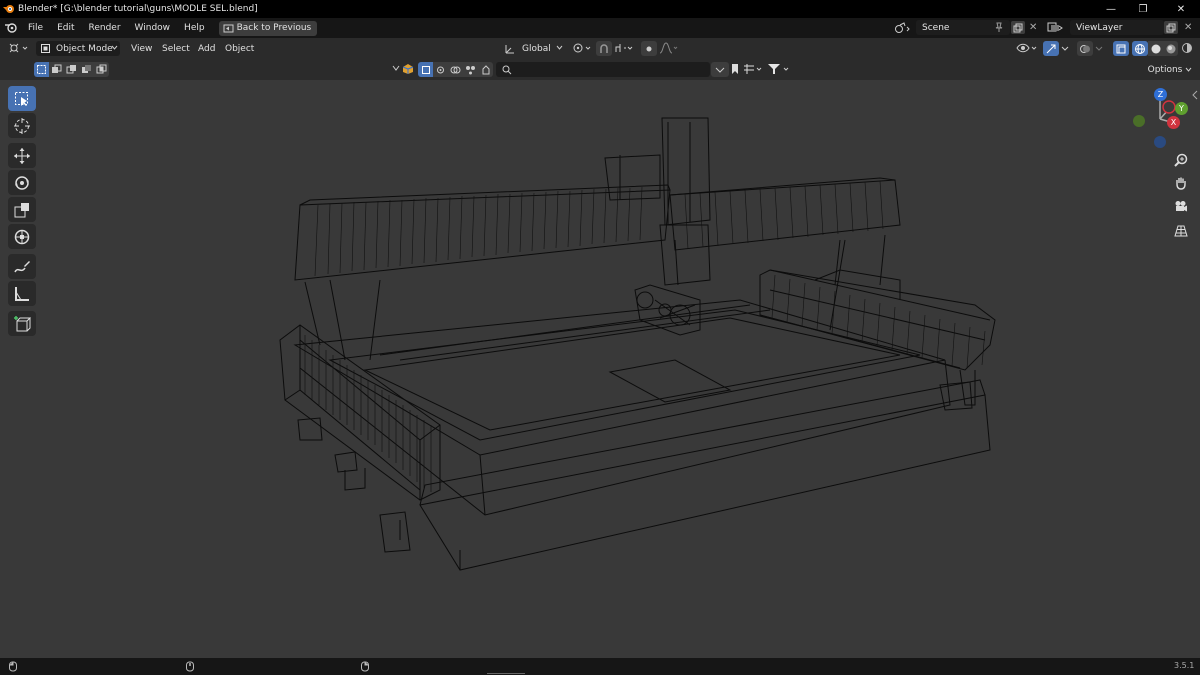  Describe the element at coordinates (41, 69) in the screenshot. I see `select-new-icon` at that location.